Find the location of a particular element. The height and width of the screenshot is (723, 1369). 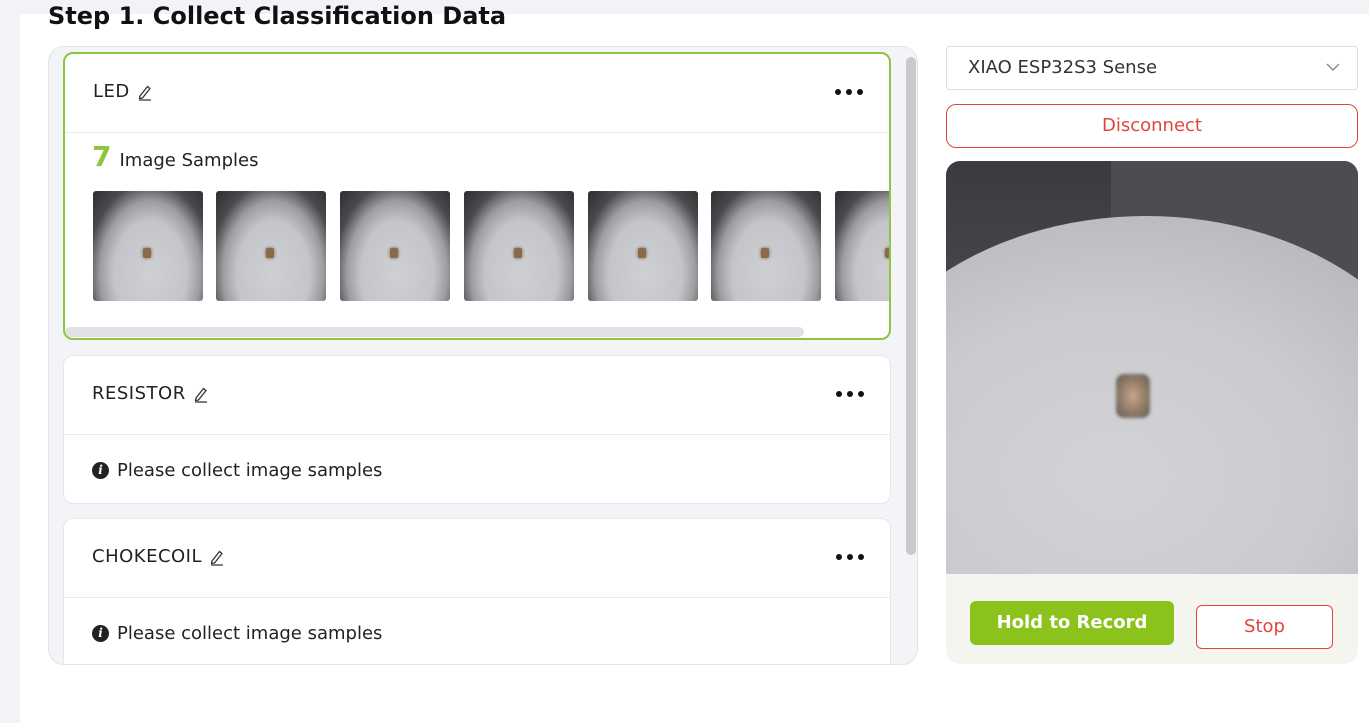

class-card-header: RESISTOR is located at coordinates (477, 395).